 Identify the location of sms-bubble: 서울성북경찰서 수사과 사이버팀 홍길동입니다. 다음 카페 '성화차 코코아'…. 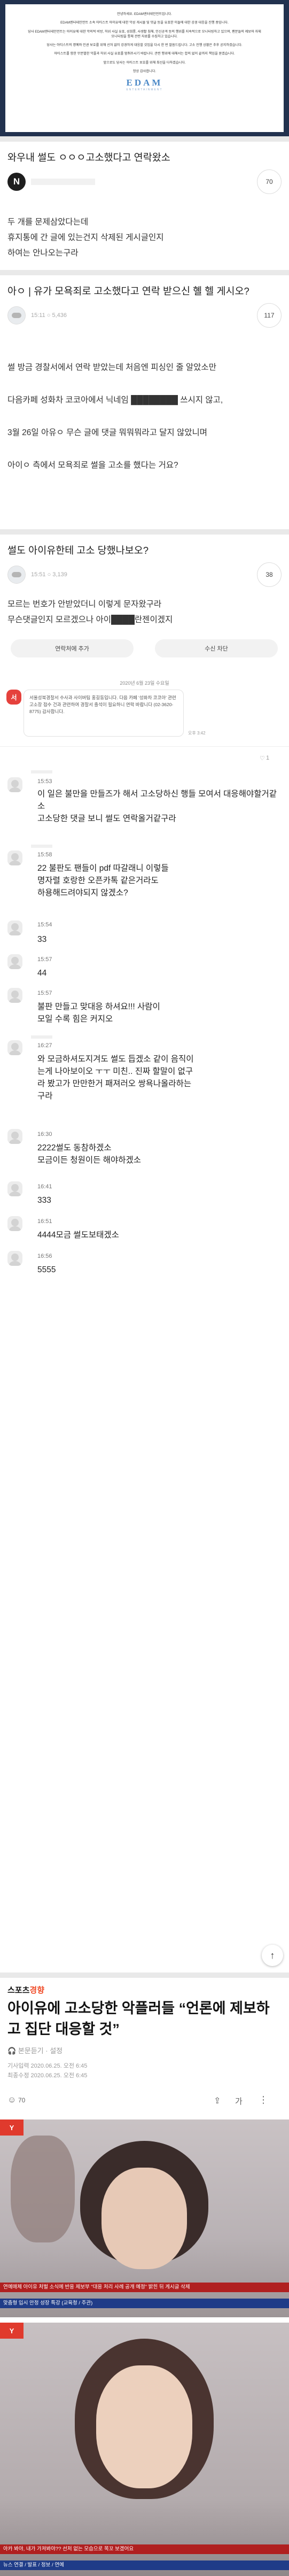
(104, 713).